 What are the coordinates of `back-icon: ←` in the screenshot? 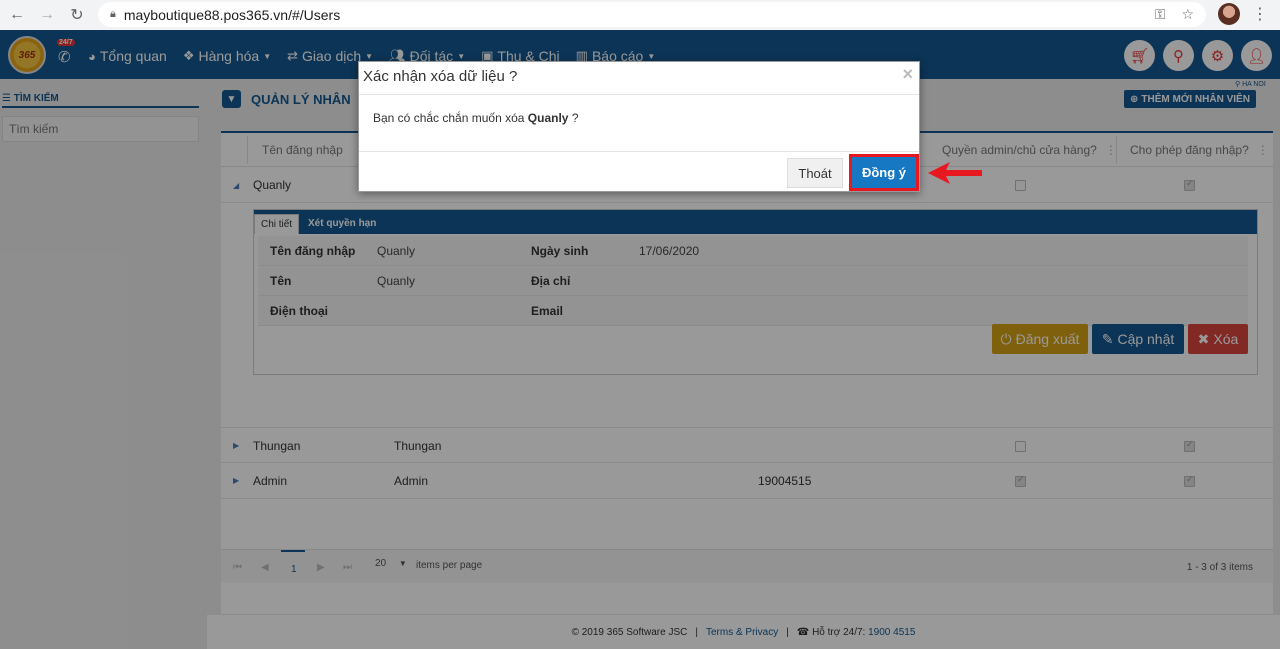 It's located at (17, 15).